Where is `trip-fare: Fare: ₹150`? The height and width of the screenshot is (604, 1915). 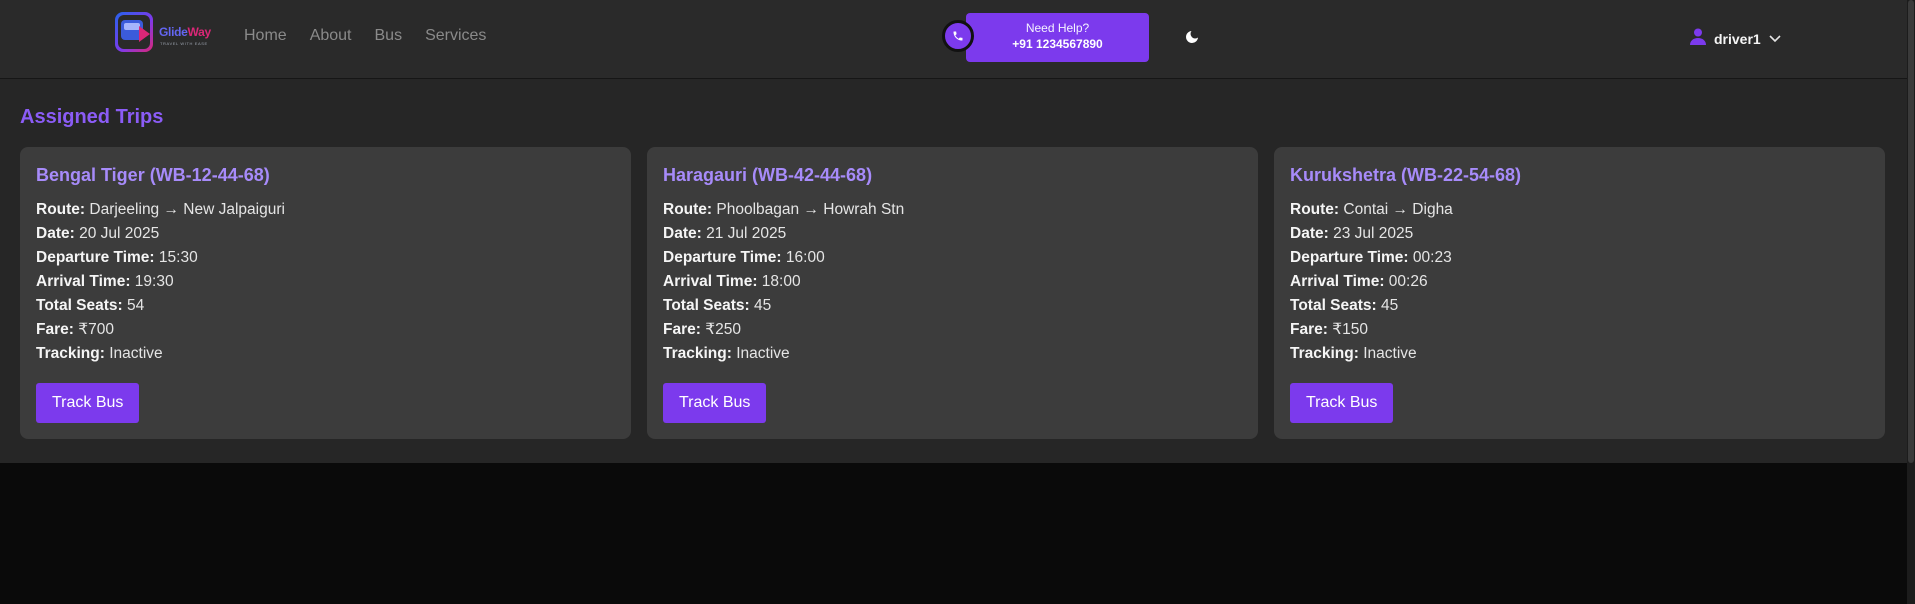
trip-fare: Fare: ₹150 is located at coordinates (1579, 330).